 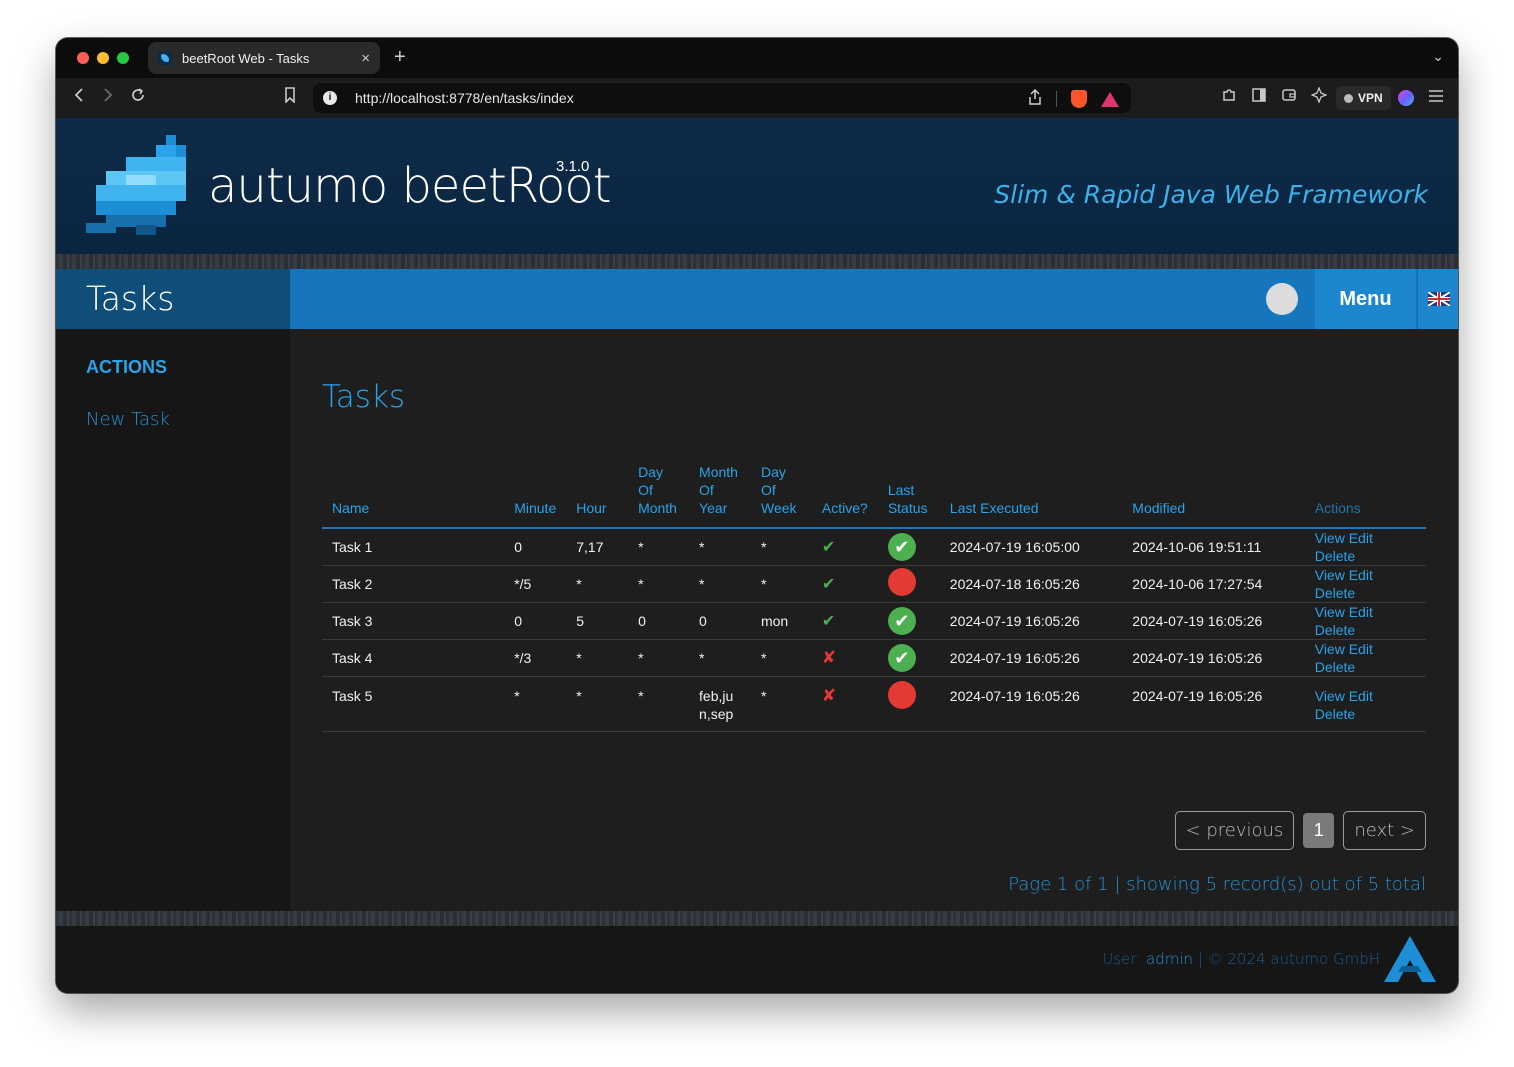 I want to click on cell-name: Task 5, so click(x=413, y=704).